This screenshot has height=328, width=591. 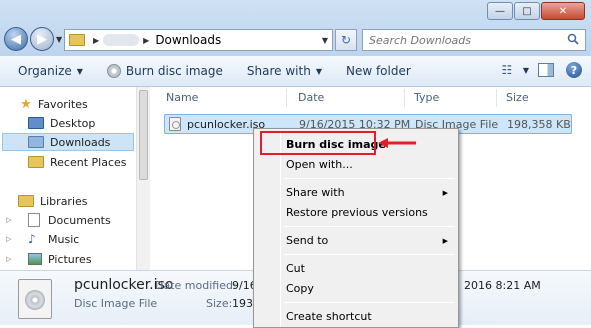 What do you see at coordinates (574, 70) in the screenshot?
I see `help-button: ?` at bounding box center [574, 70].